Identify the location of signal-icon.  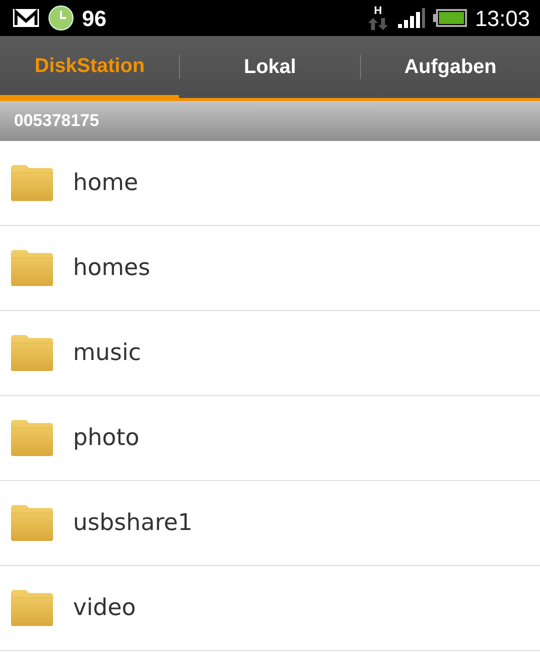
(410, 18).